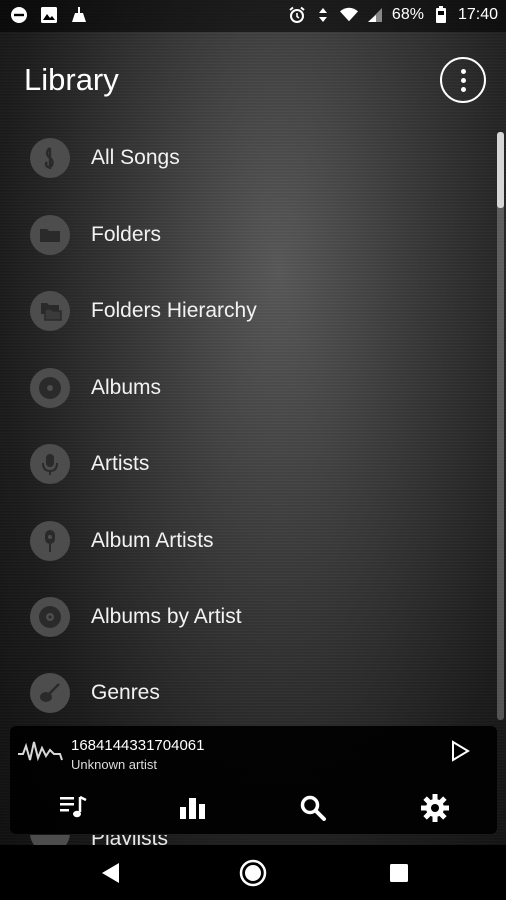 The image size is (506, 900). I want to click on library-item-label: Artists, so click(120, 463).